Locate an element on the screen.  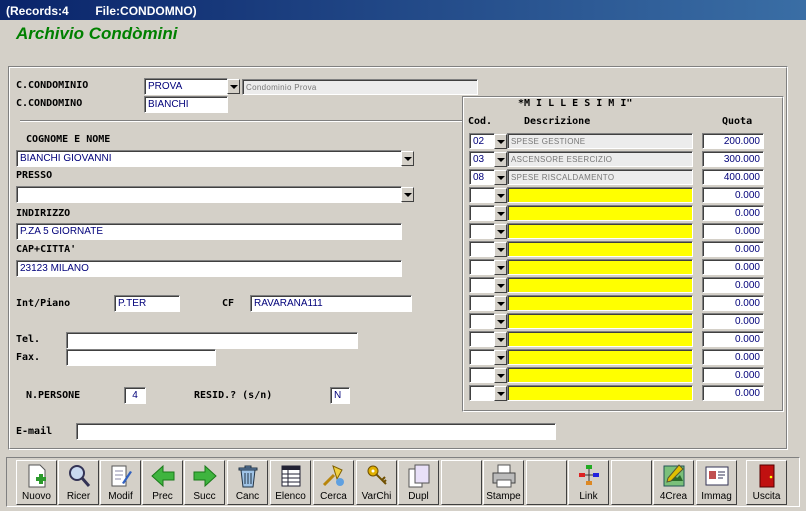
toolbar-prec-button: Prec is located at coordinates (162, 482).